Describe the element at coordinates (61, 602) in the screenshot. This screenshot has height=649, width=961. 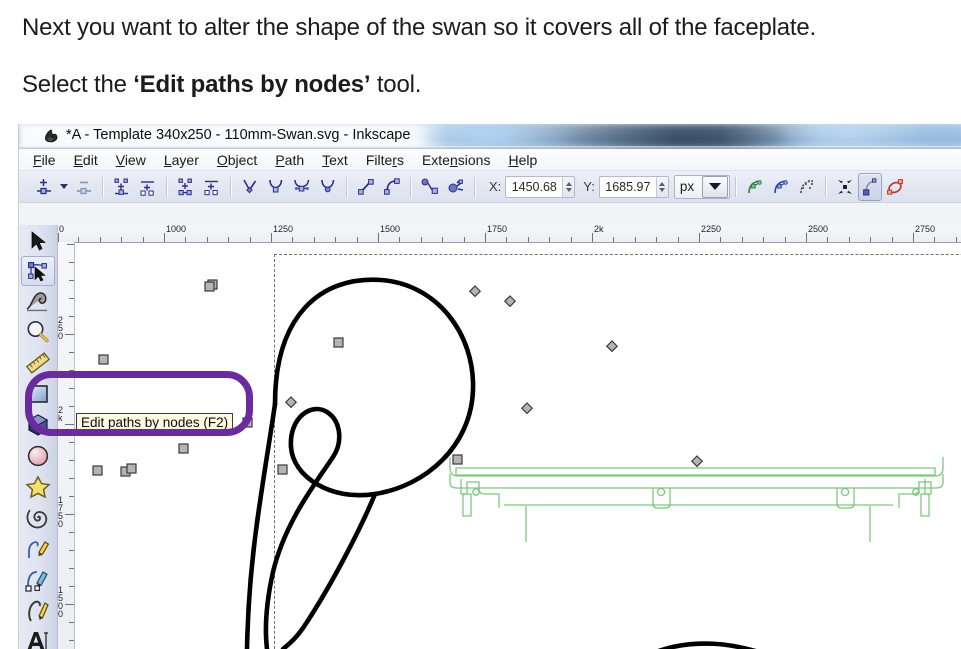
I see `vruler-label-1500: 1500` at that location.